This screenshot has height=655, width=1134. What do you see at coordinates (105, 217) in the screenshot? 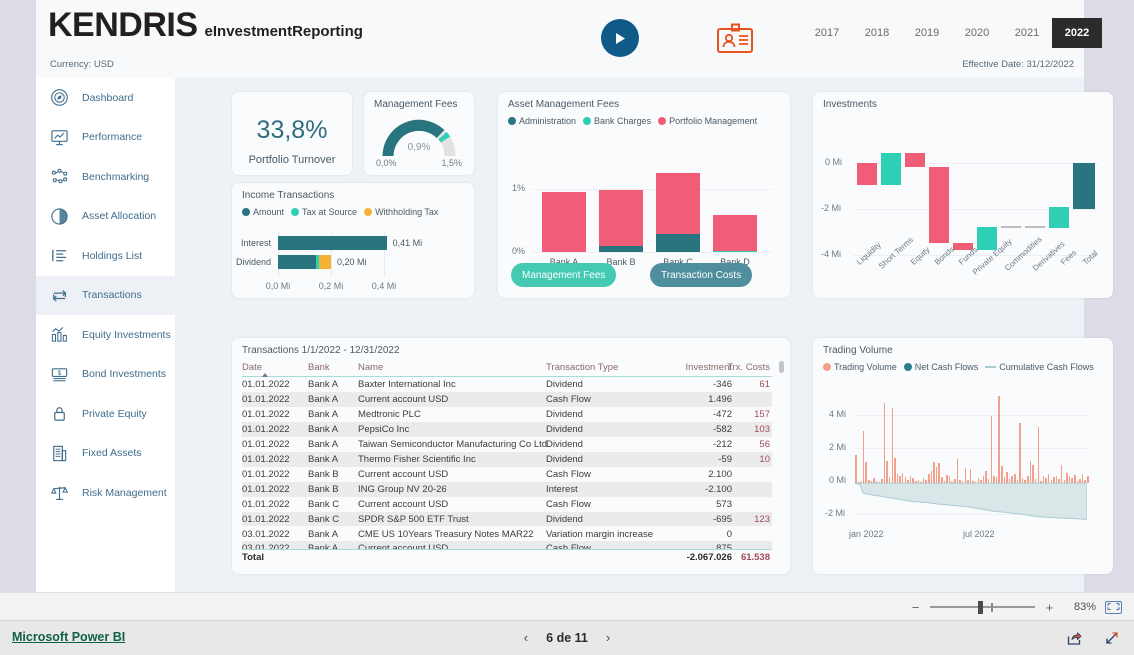
I see `sidebar-item-asset-allocation: Asset Allocation` at bounding box center [105, 217].